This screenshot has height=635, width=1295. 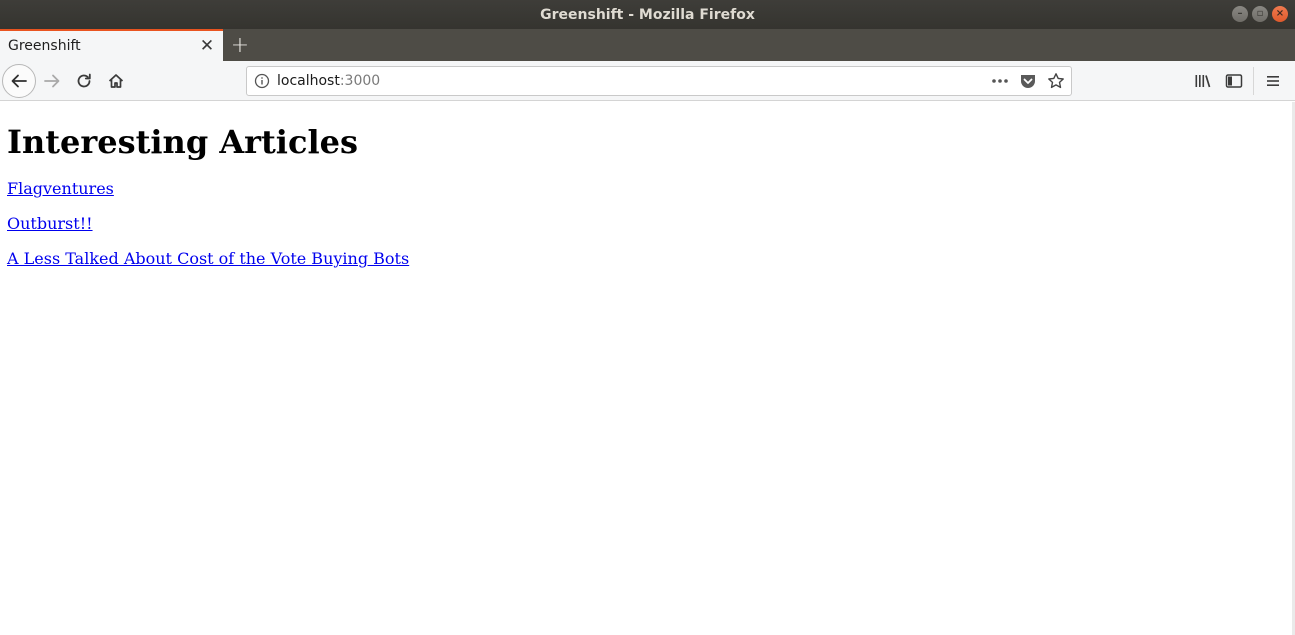 I want to click on url-host: localhost, so click(x=308, y=81).